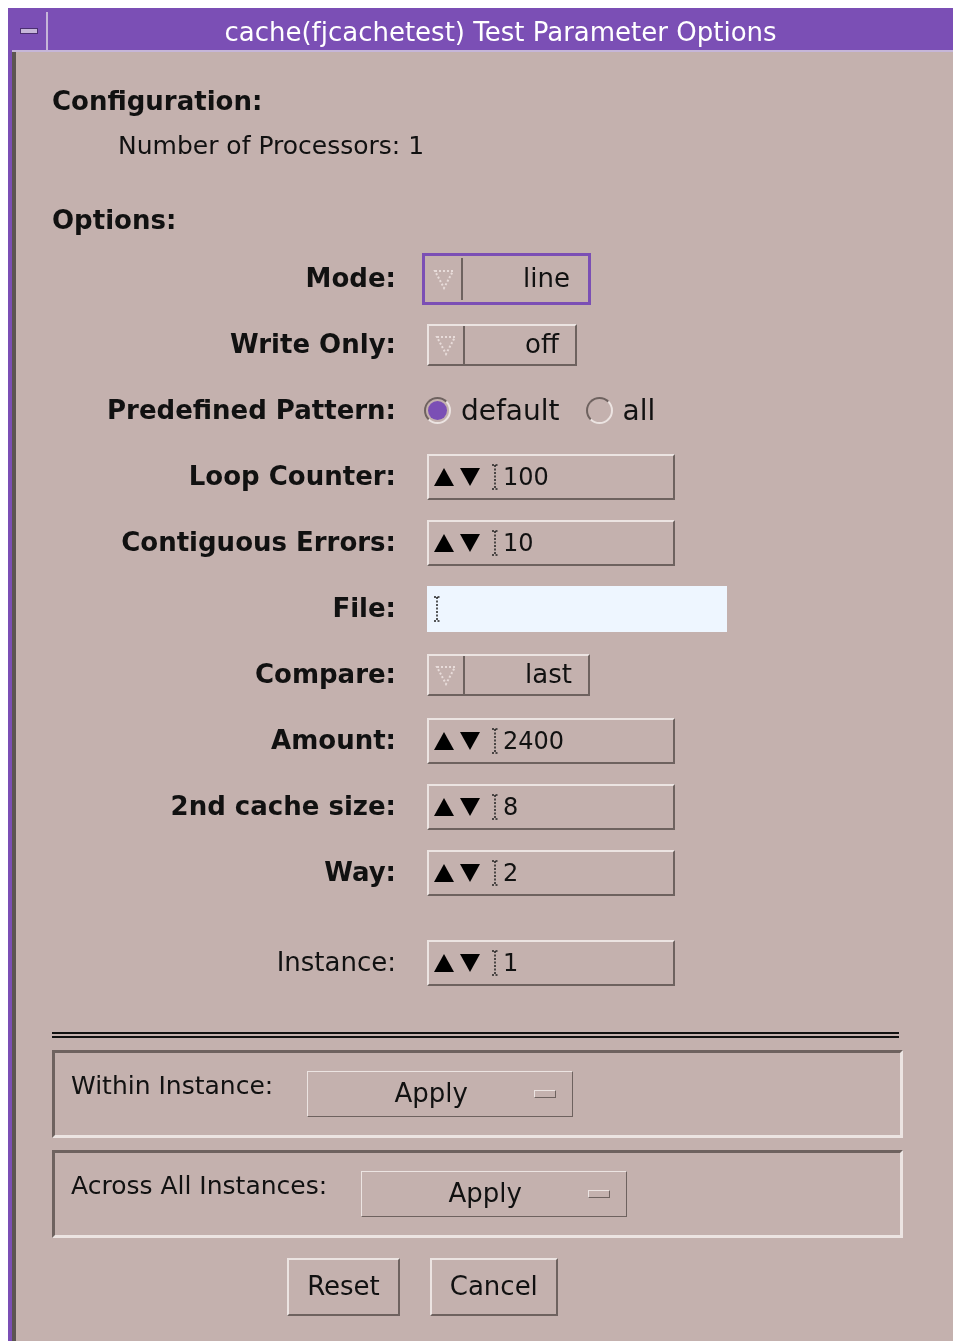 The height and width of the screenshot is (1341, 953). I want to click on dialog-button: Cancel, so click(493, 1286).